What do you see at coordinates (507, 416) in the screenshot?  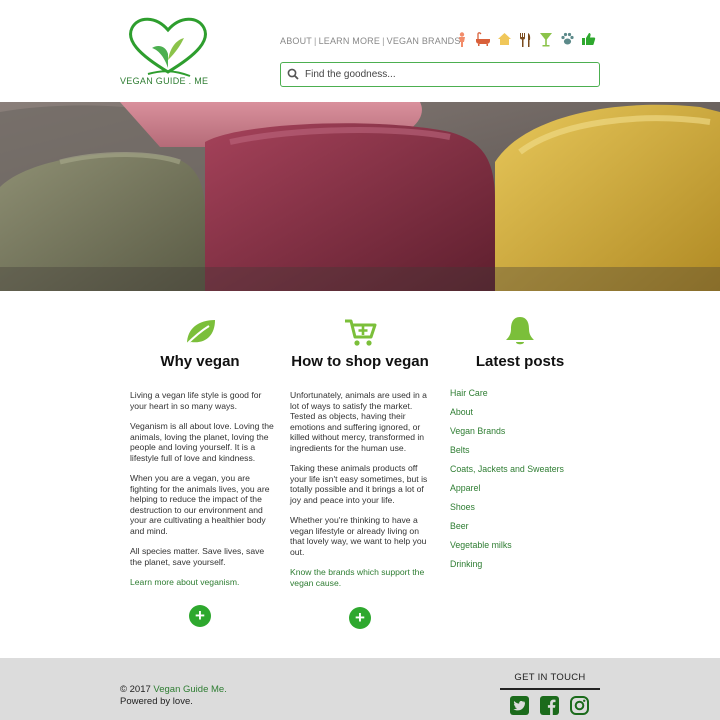 I see `post-link: About` at bounding box center [507, 416].